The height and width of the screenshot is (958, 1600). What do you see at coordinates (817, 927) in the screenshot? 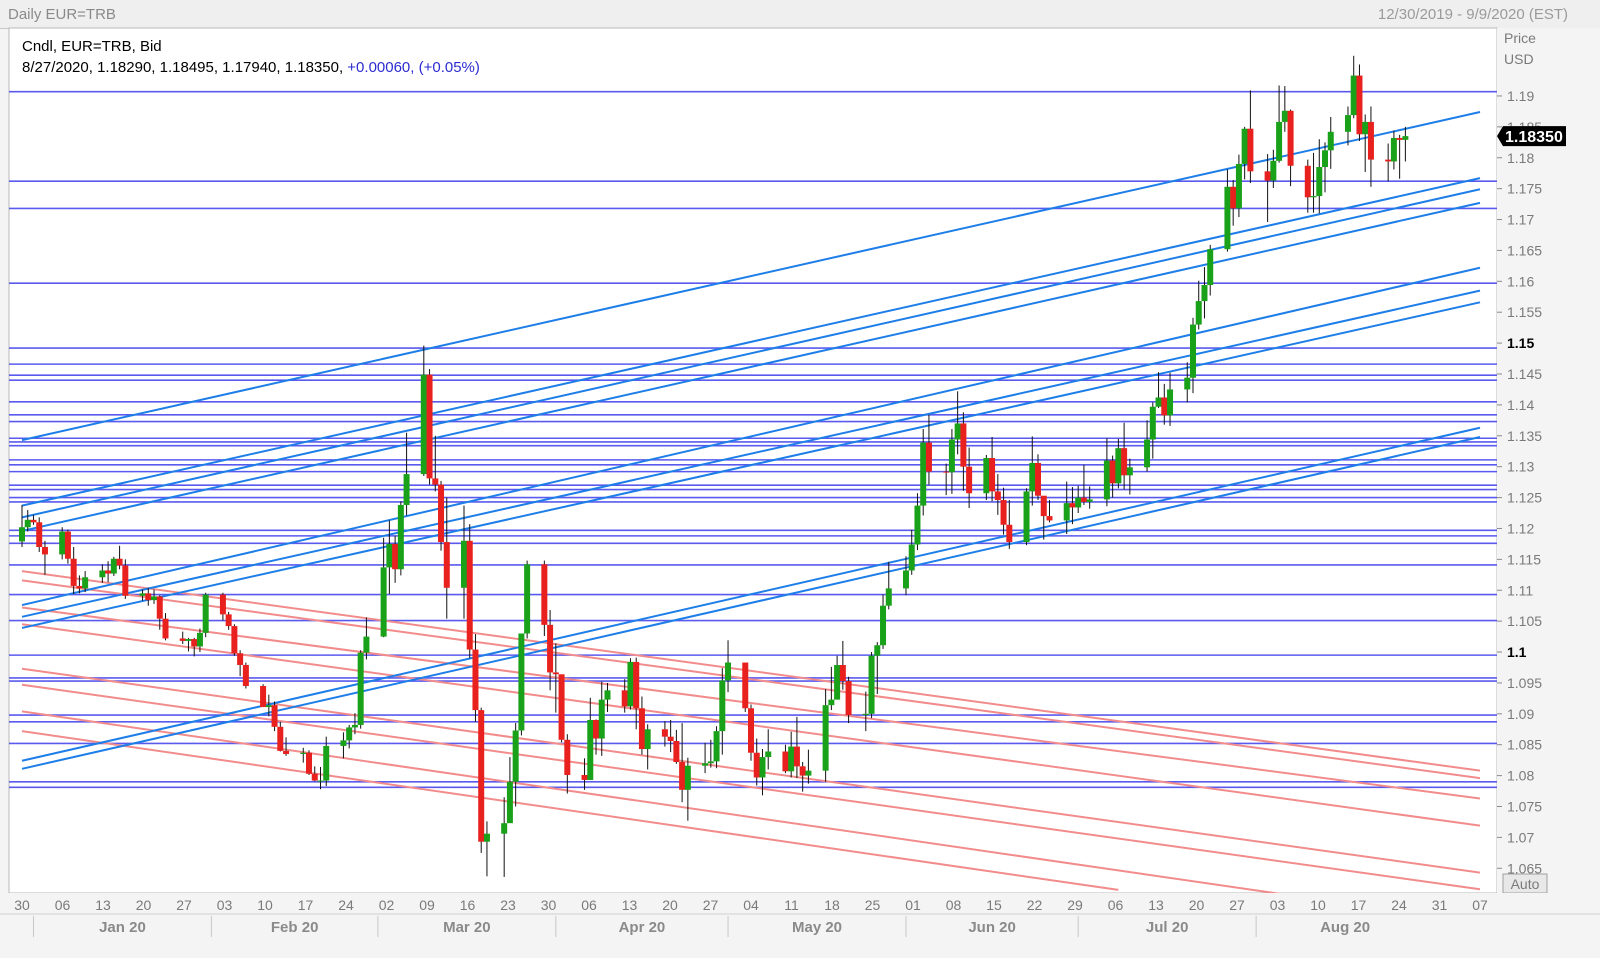
I see `x-month-label: May 20` at bounding box center [817, 927].